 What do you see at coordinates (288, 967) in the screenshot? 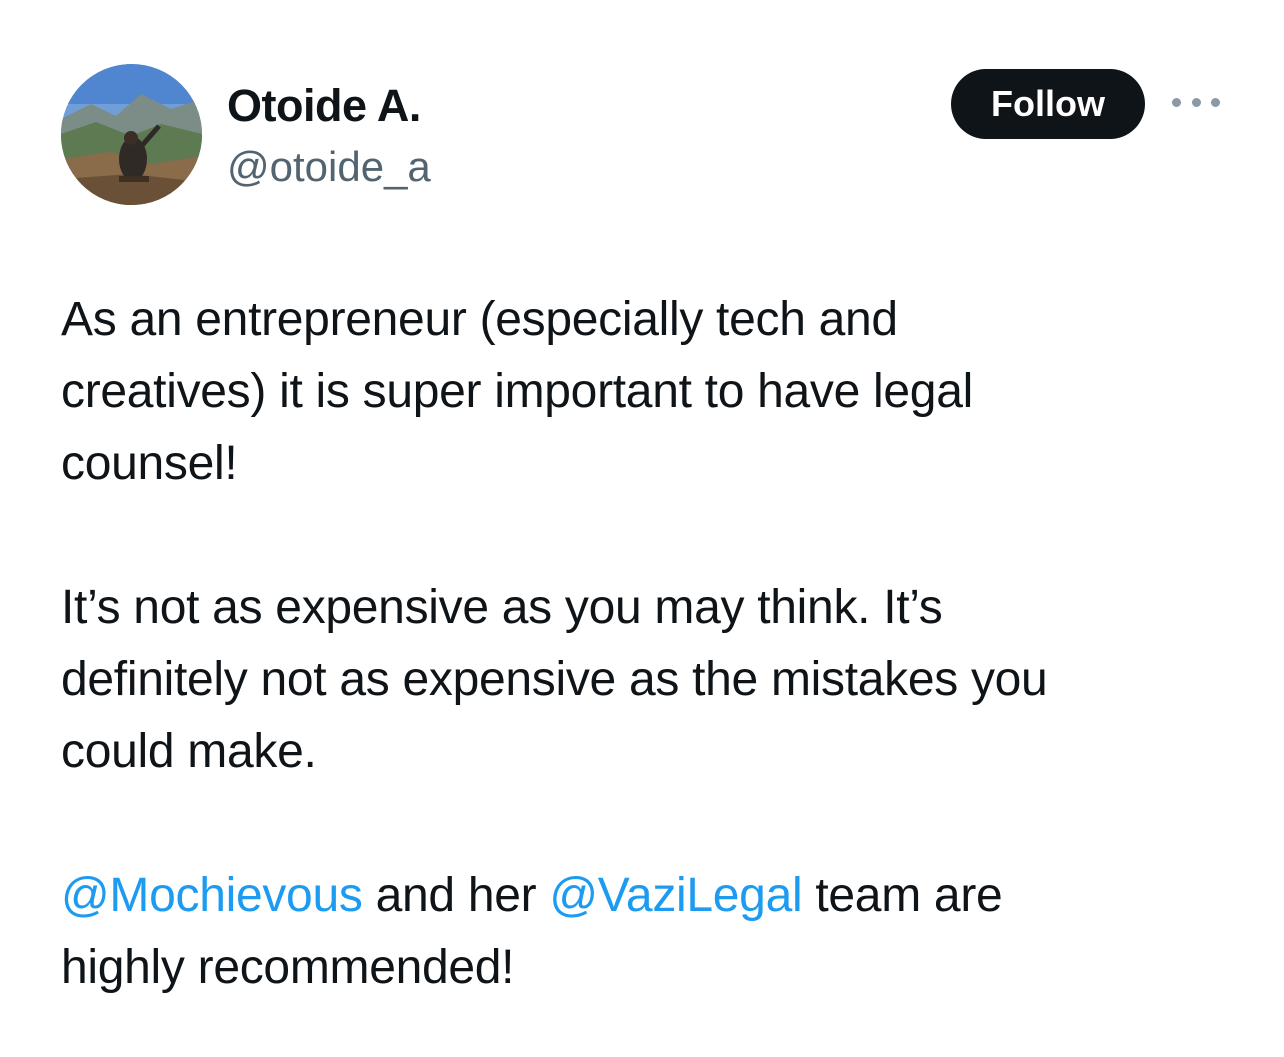
I see `tweet-line: highly recommended!` at bounding box center [288, 967].